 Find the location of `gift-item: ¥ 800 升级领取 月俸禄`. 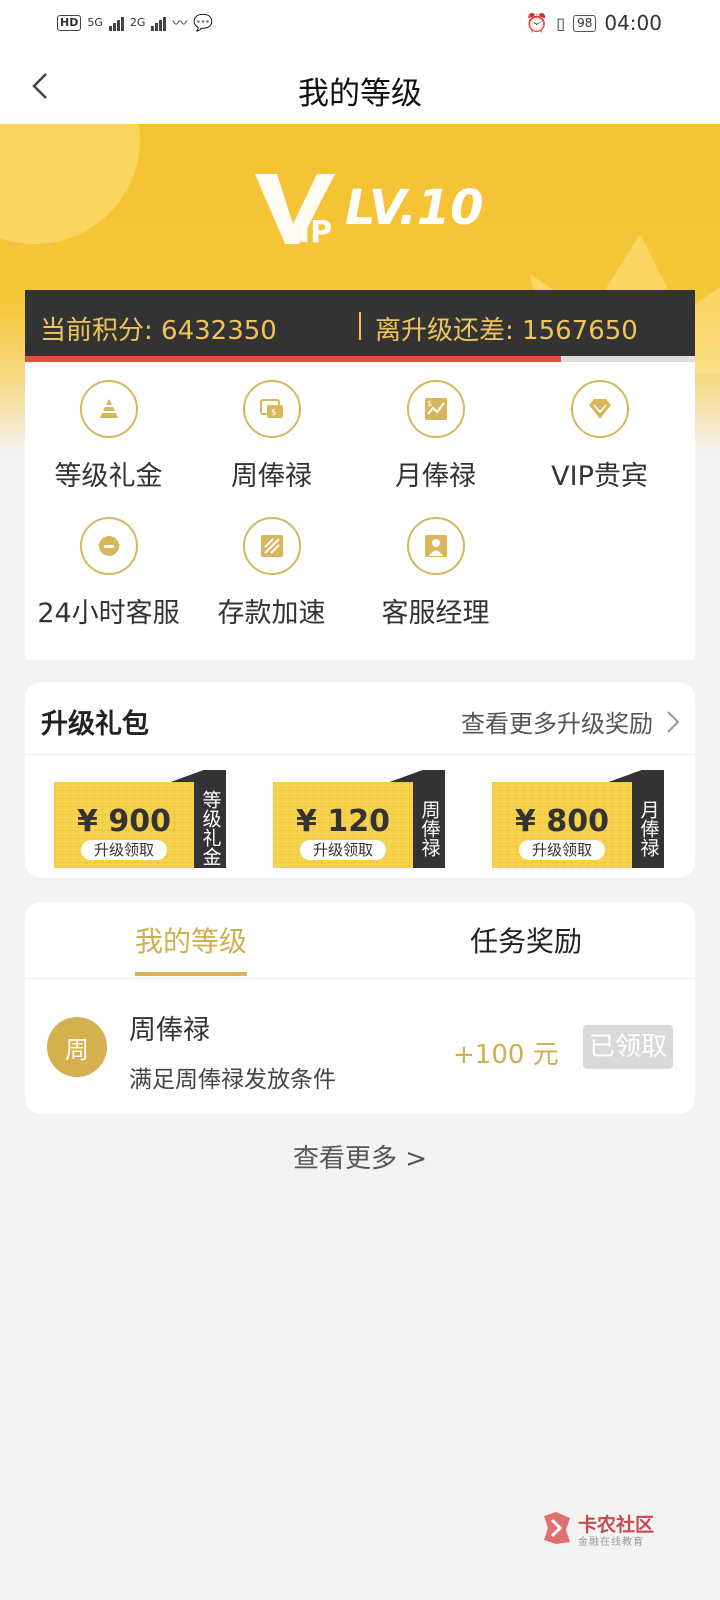

gift-item: ¥ 800 升级领取 月俸禄 is located at coordinates (578, 819).